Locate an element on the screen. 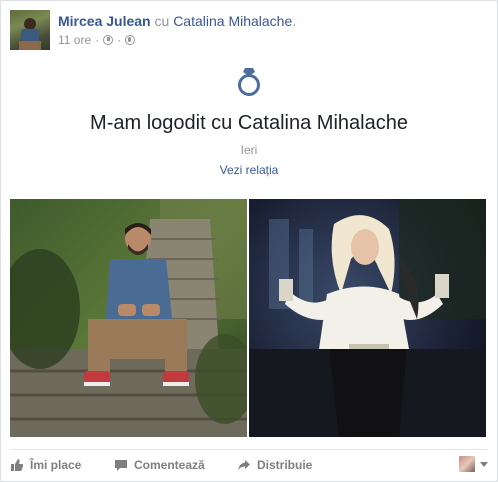 This screenshot has height=482, width=498. post-meta: 11 ore · · is located at coordinates (97, 40).